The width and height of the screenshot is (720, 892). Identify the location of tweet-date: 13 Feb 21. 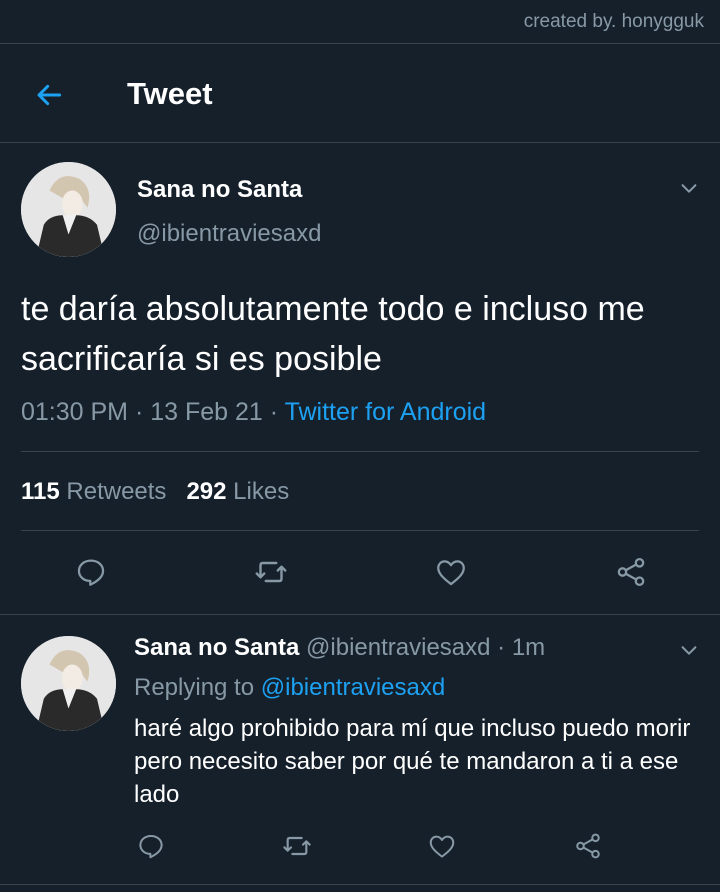
(206, 412).